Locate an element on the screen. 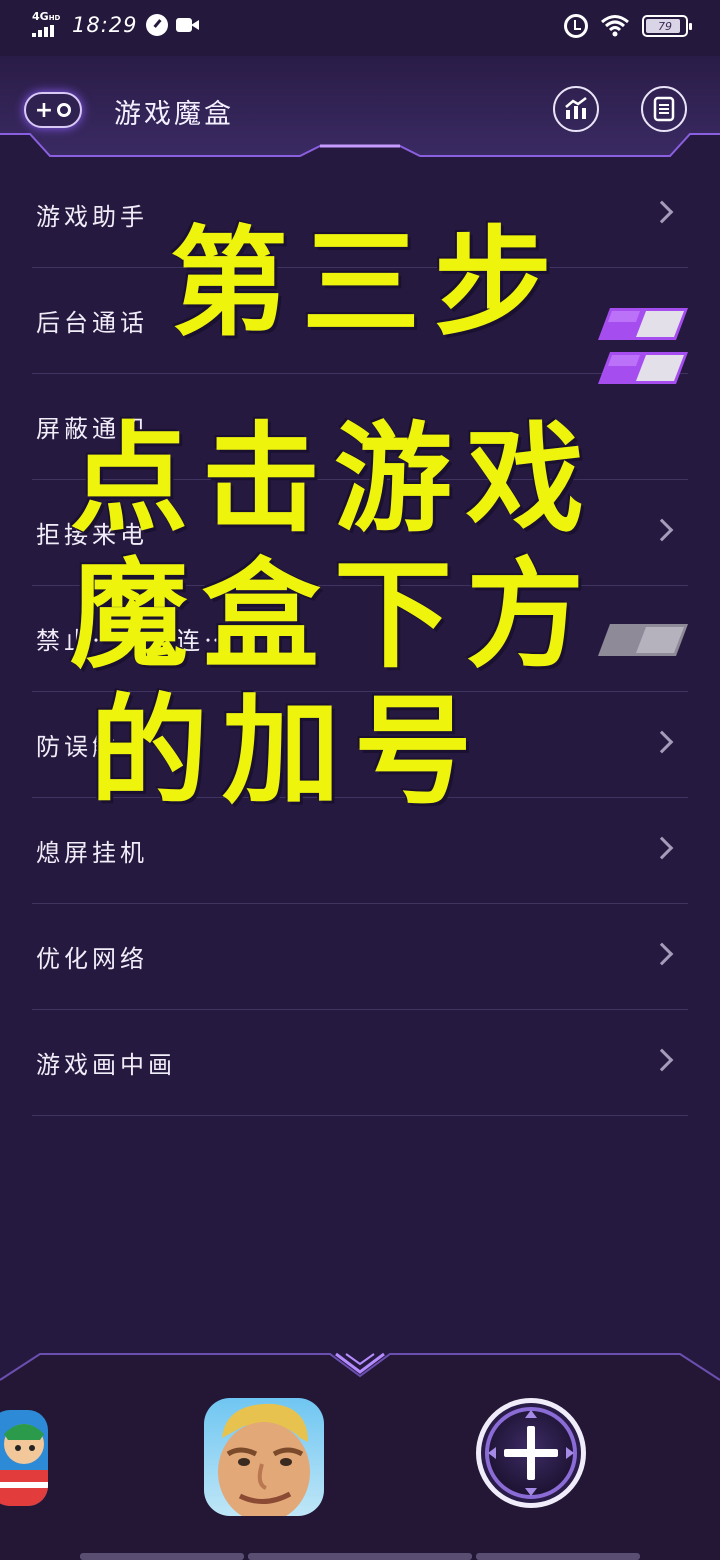 The width and height of the screenshot is (720, 1560). status-left: 4GHD 18:29 is located at coordinates (116, 23).